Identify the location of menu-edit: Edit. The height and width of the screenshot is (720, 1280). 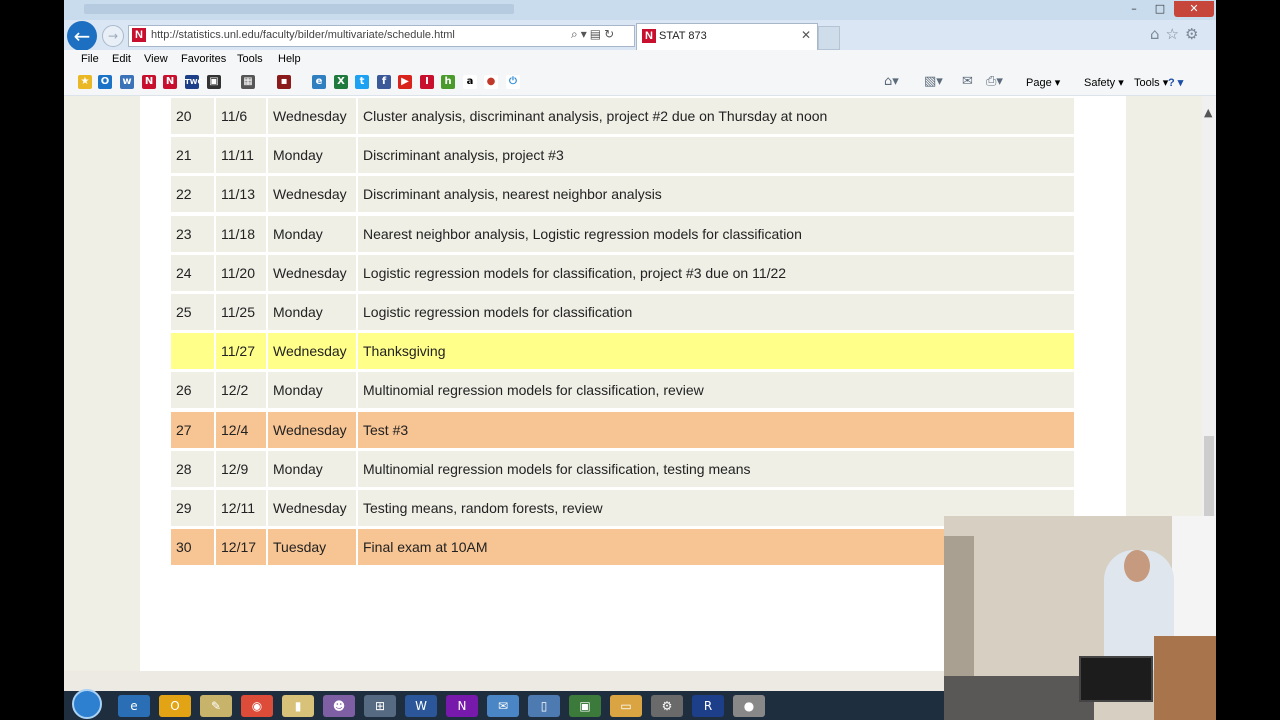
(121, 59).